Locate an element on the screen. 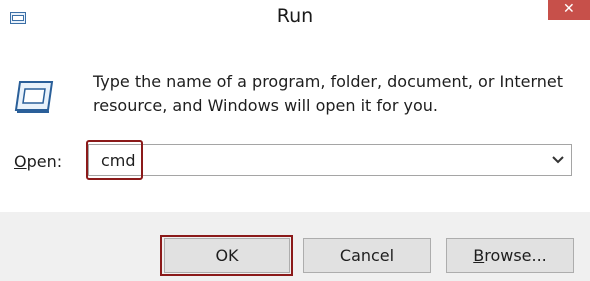  run-dialog-icon is located at coordinates (34, 97).